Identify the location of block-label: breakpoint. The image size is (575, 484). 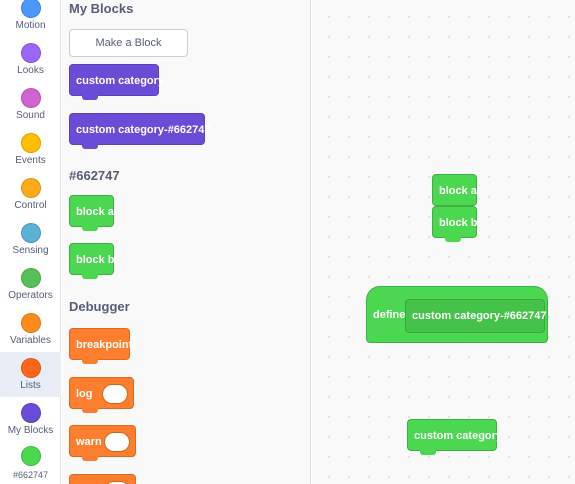
(104, 345).